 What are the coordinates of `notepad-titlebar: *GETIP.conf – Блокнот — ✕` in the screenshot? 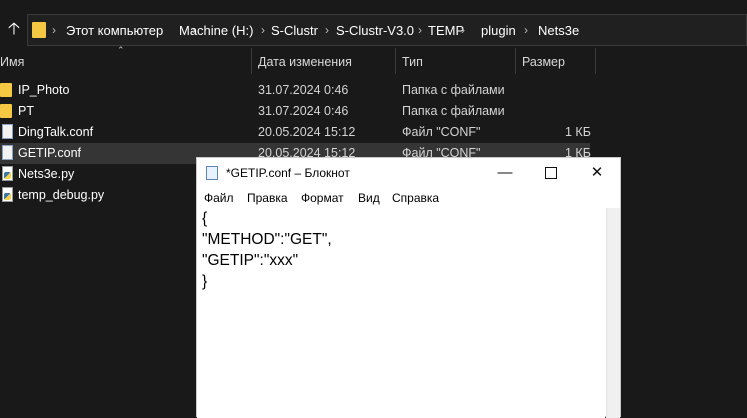 It's located at (408, 173).